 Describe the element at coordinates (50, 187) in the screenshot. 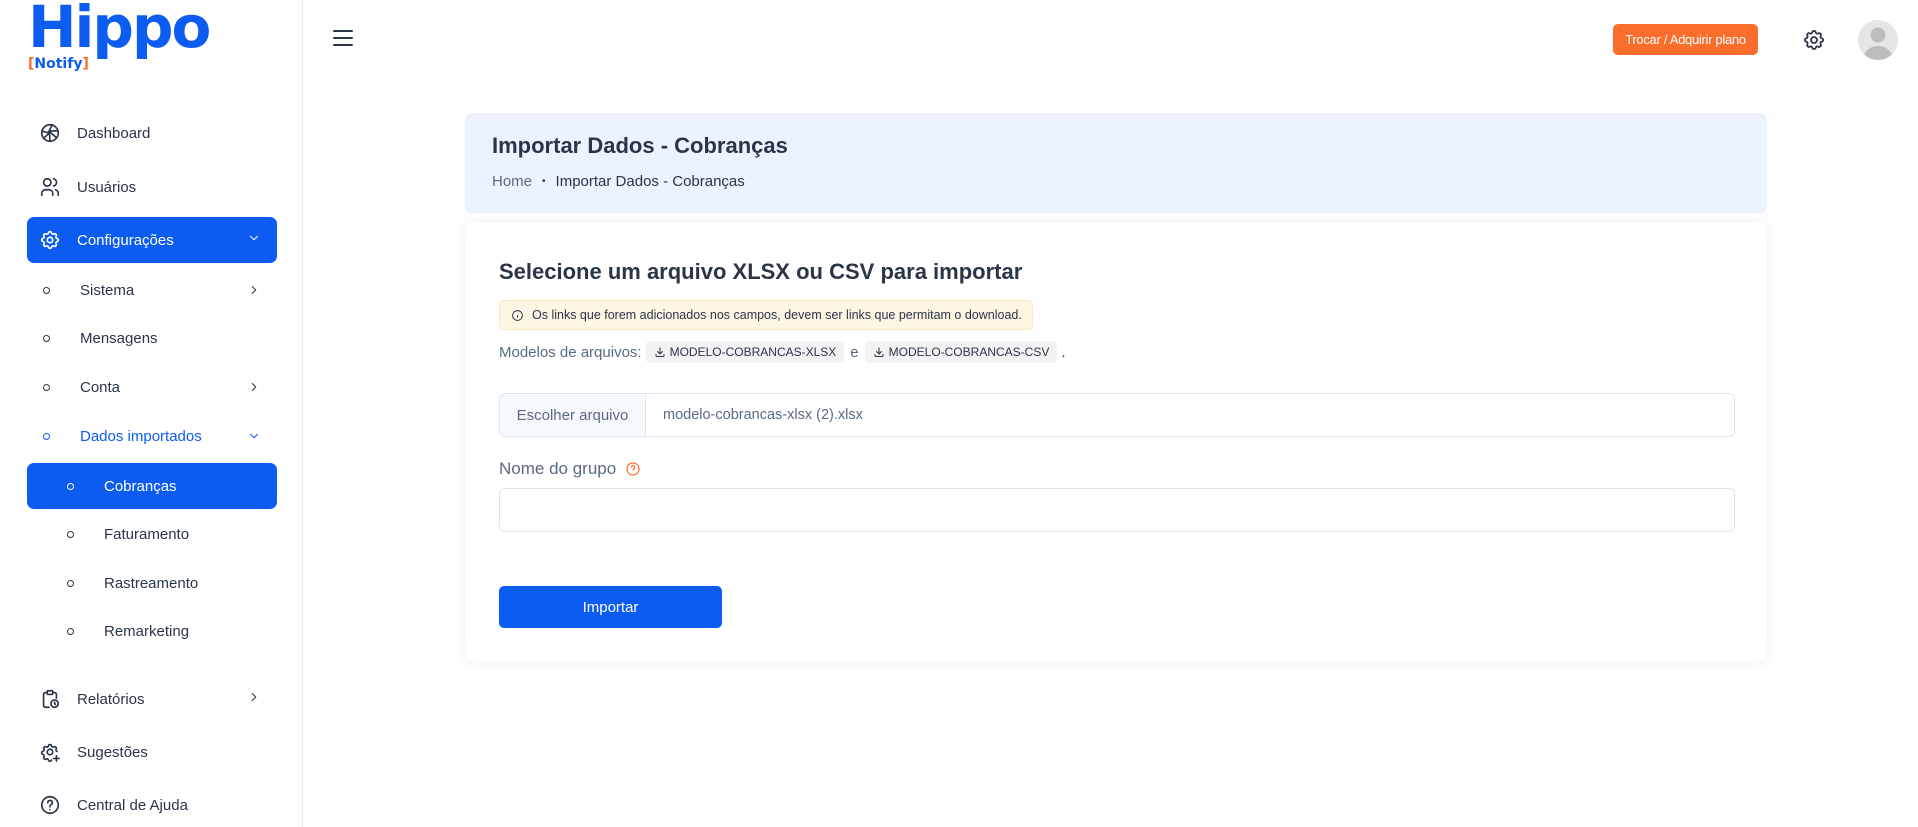

I see `users-icon` at that location.